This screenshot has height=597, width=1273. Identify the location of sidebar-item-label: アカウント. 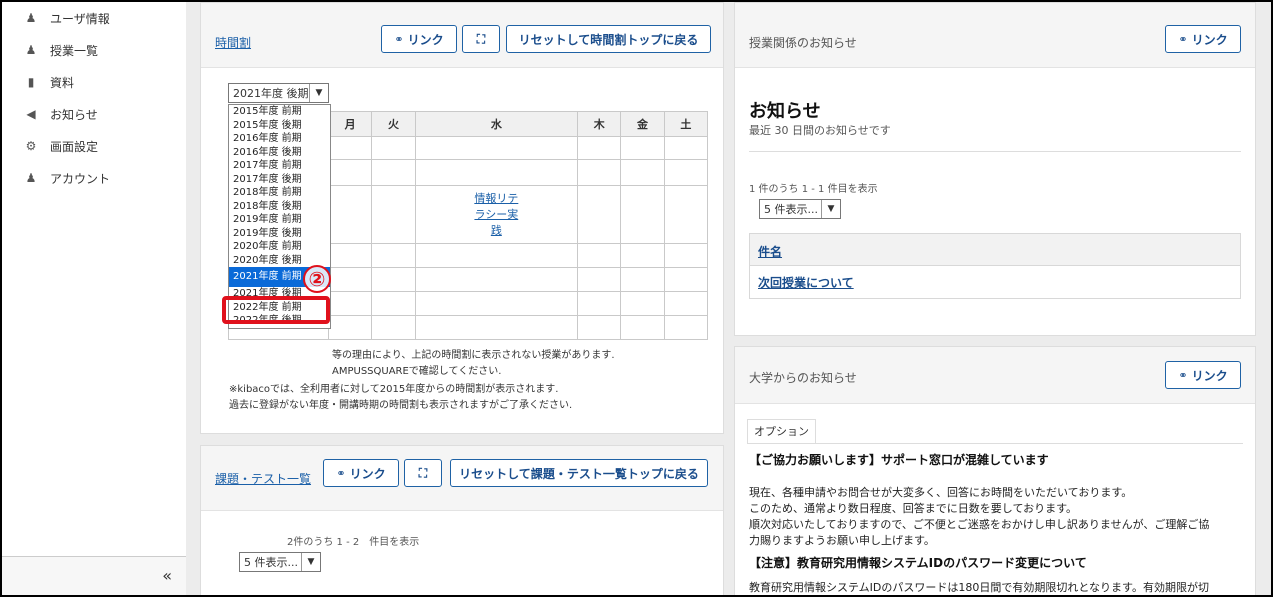
(80, 178).